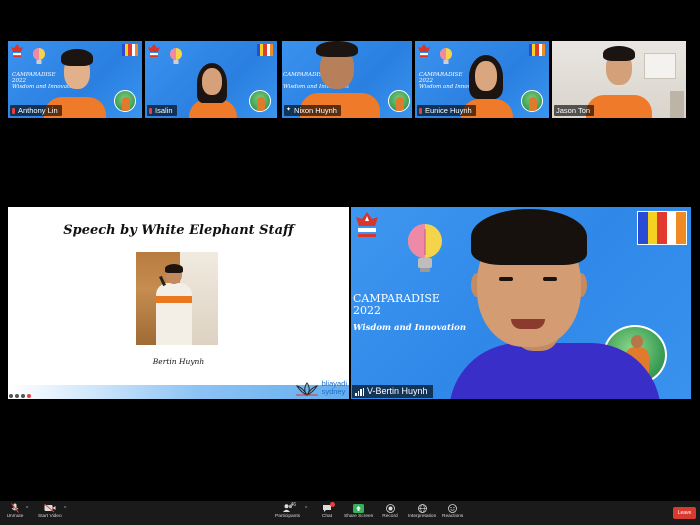  I want to click on slide-title: Speech by White Elephant Staff, so click(178, 230).